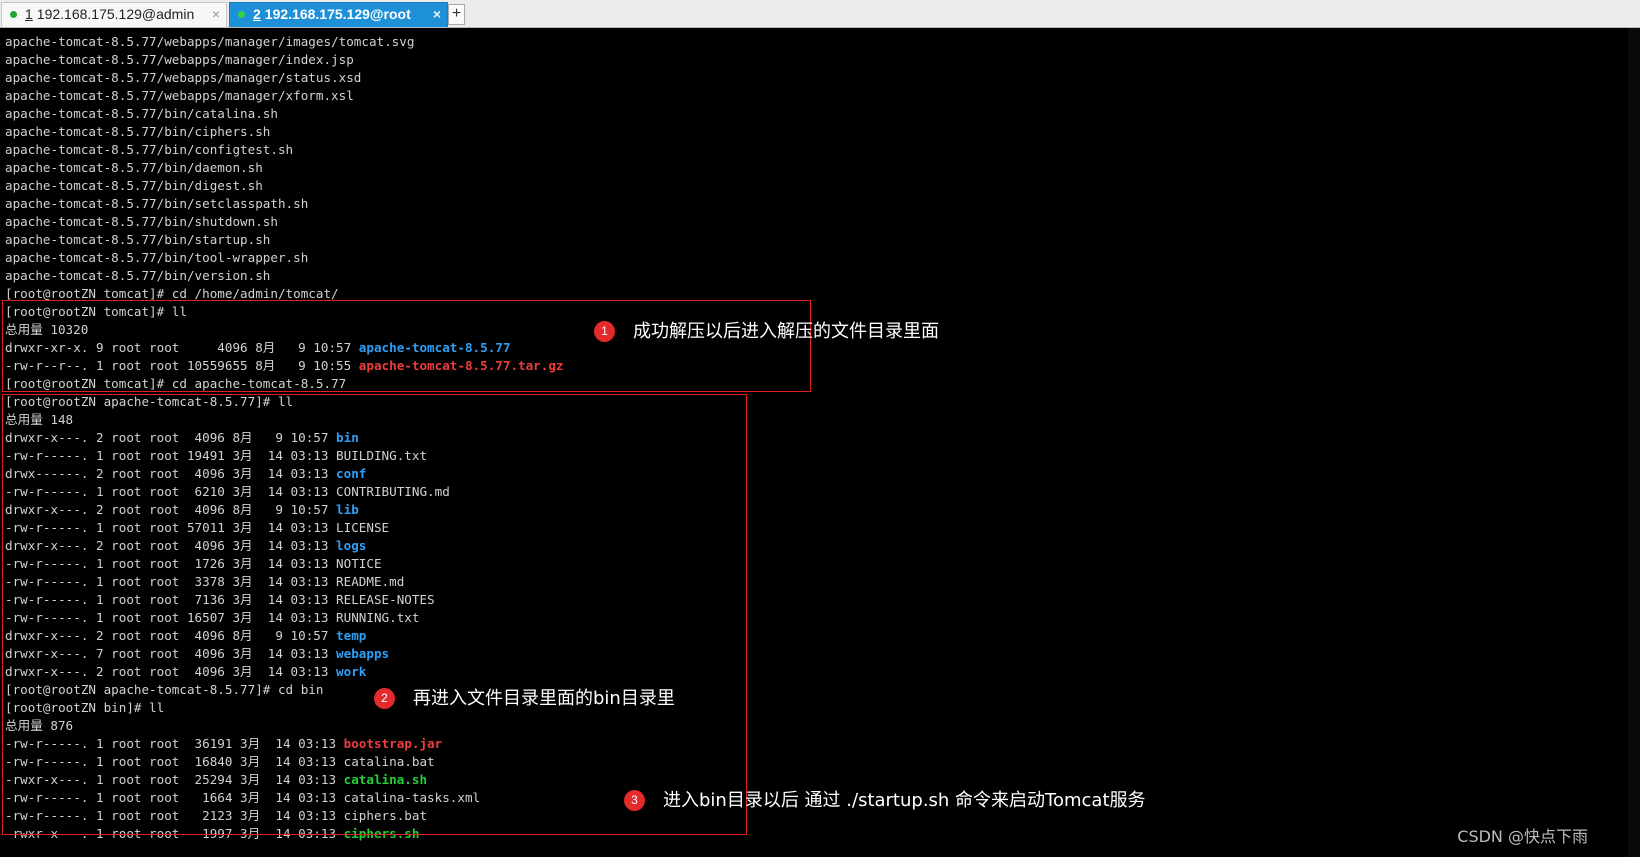 The height and width of the screenshot is (857, 1640). I want to click on tab-title: 192.168.175.129@root, so click(337, 14).